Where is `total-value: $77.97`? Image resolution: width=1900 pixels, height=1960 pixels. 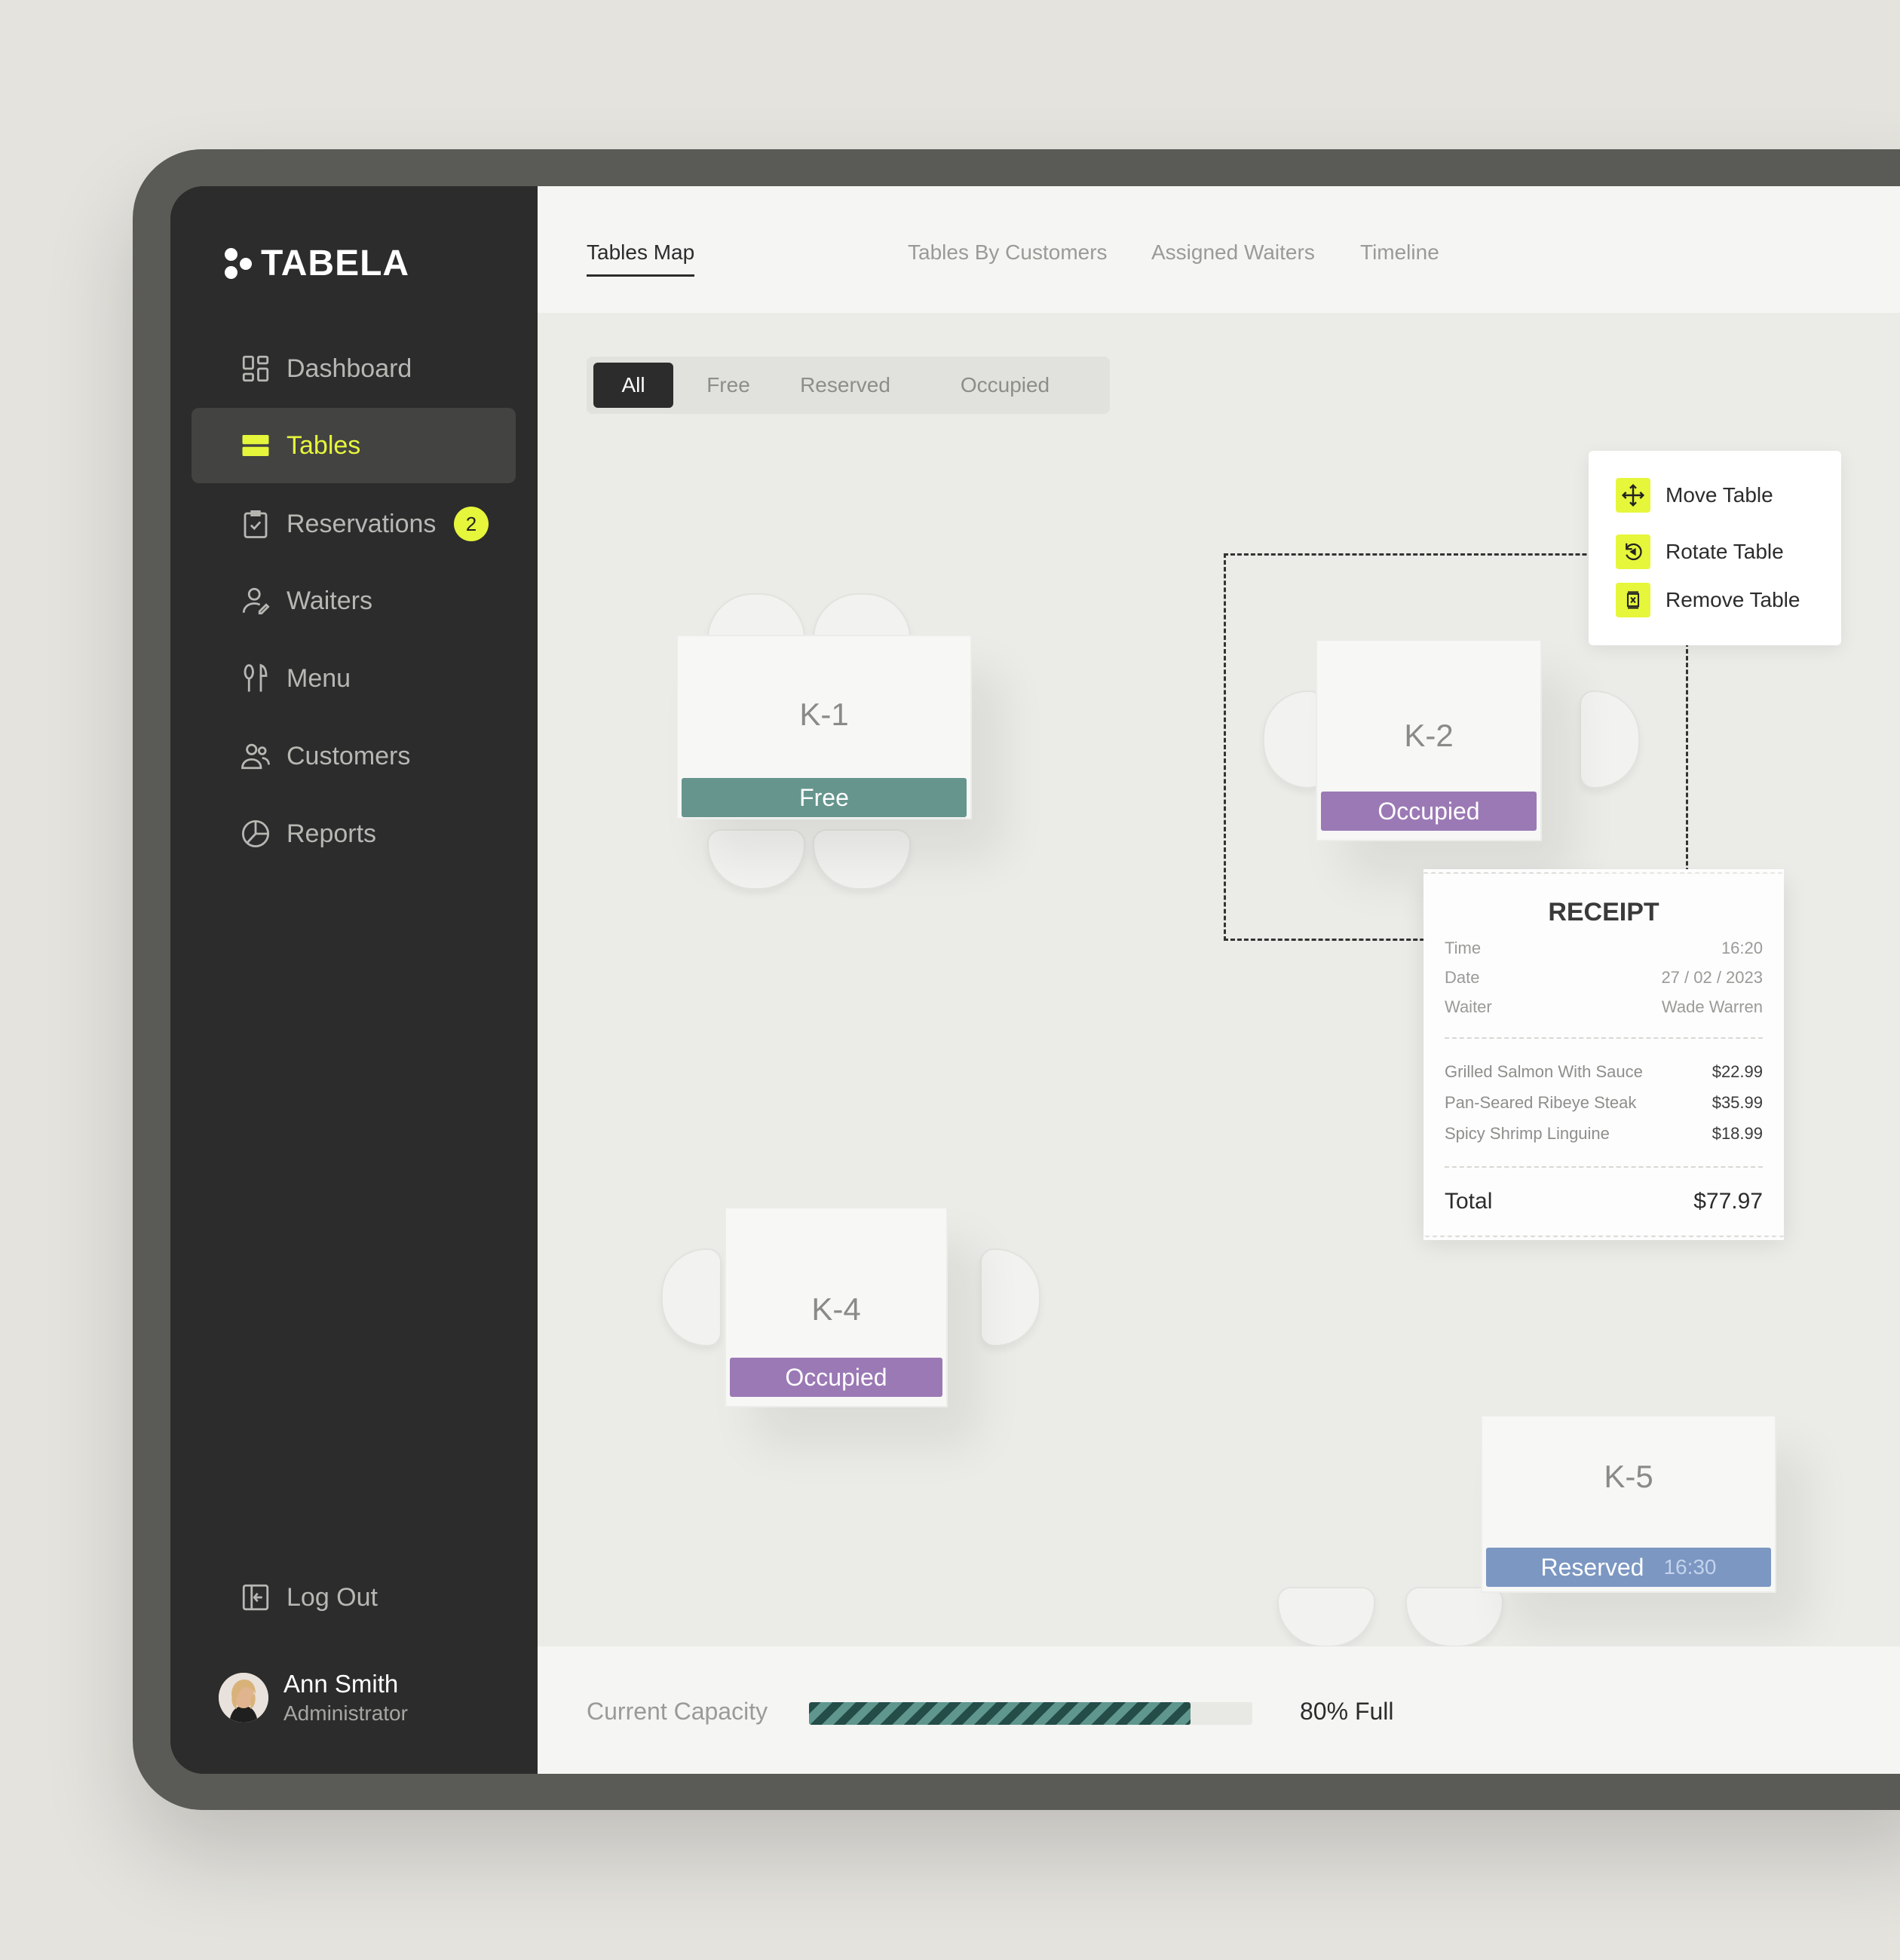 total-value: $77.97 is located at coordinates (1728, 1201).